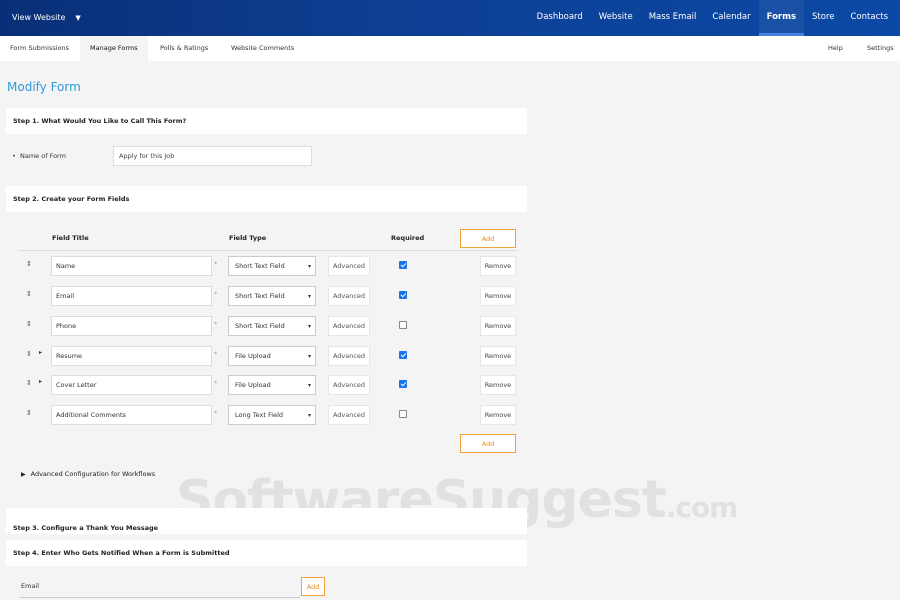  I want to click on col-field-type: Field Type, so click(248, 238).